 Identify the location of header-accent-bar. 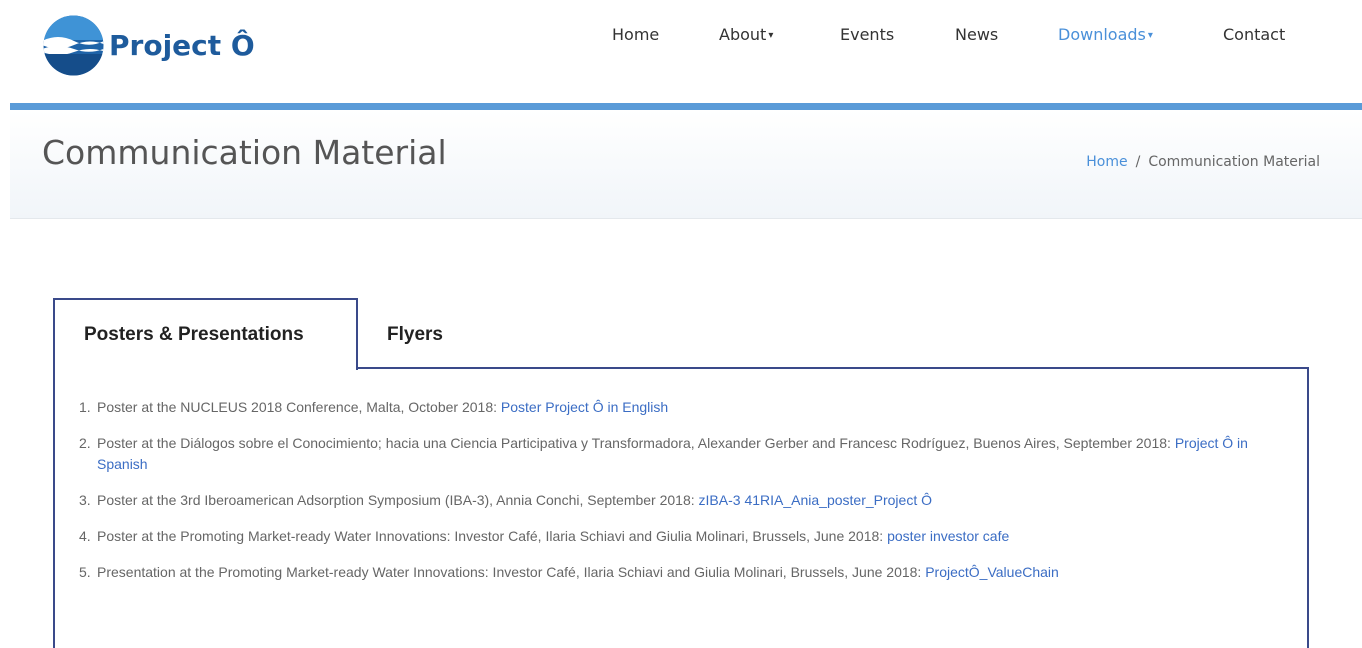
(686, 106).